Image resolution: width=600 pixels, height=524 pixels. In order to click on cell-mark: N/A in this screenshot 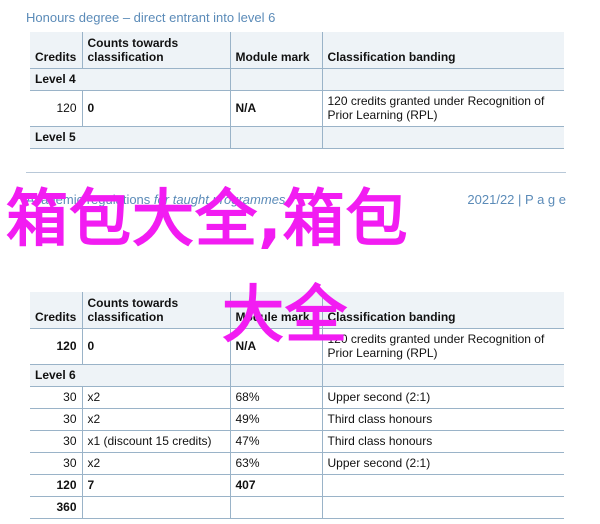, I will do `click(276, 108)`.